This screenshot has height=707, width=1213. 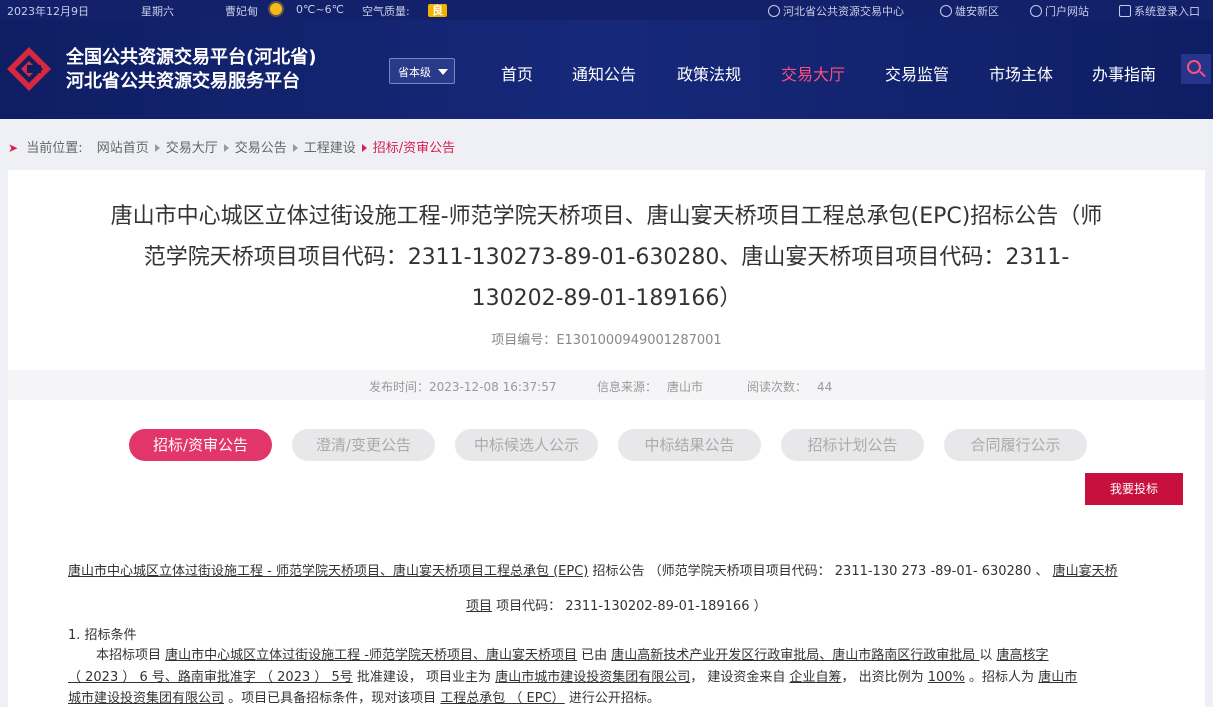 What do you see at coordinates (1196, 69) in the screenshot?
I see `search-button` at bounding box center [1196, 69].